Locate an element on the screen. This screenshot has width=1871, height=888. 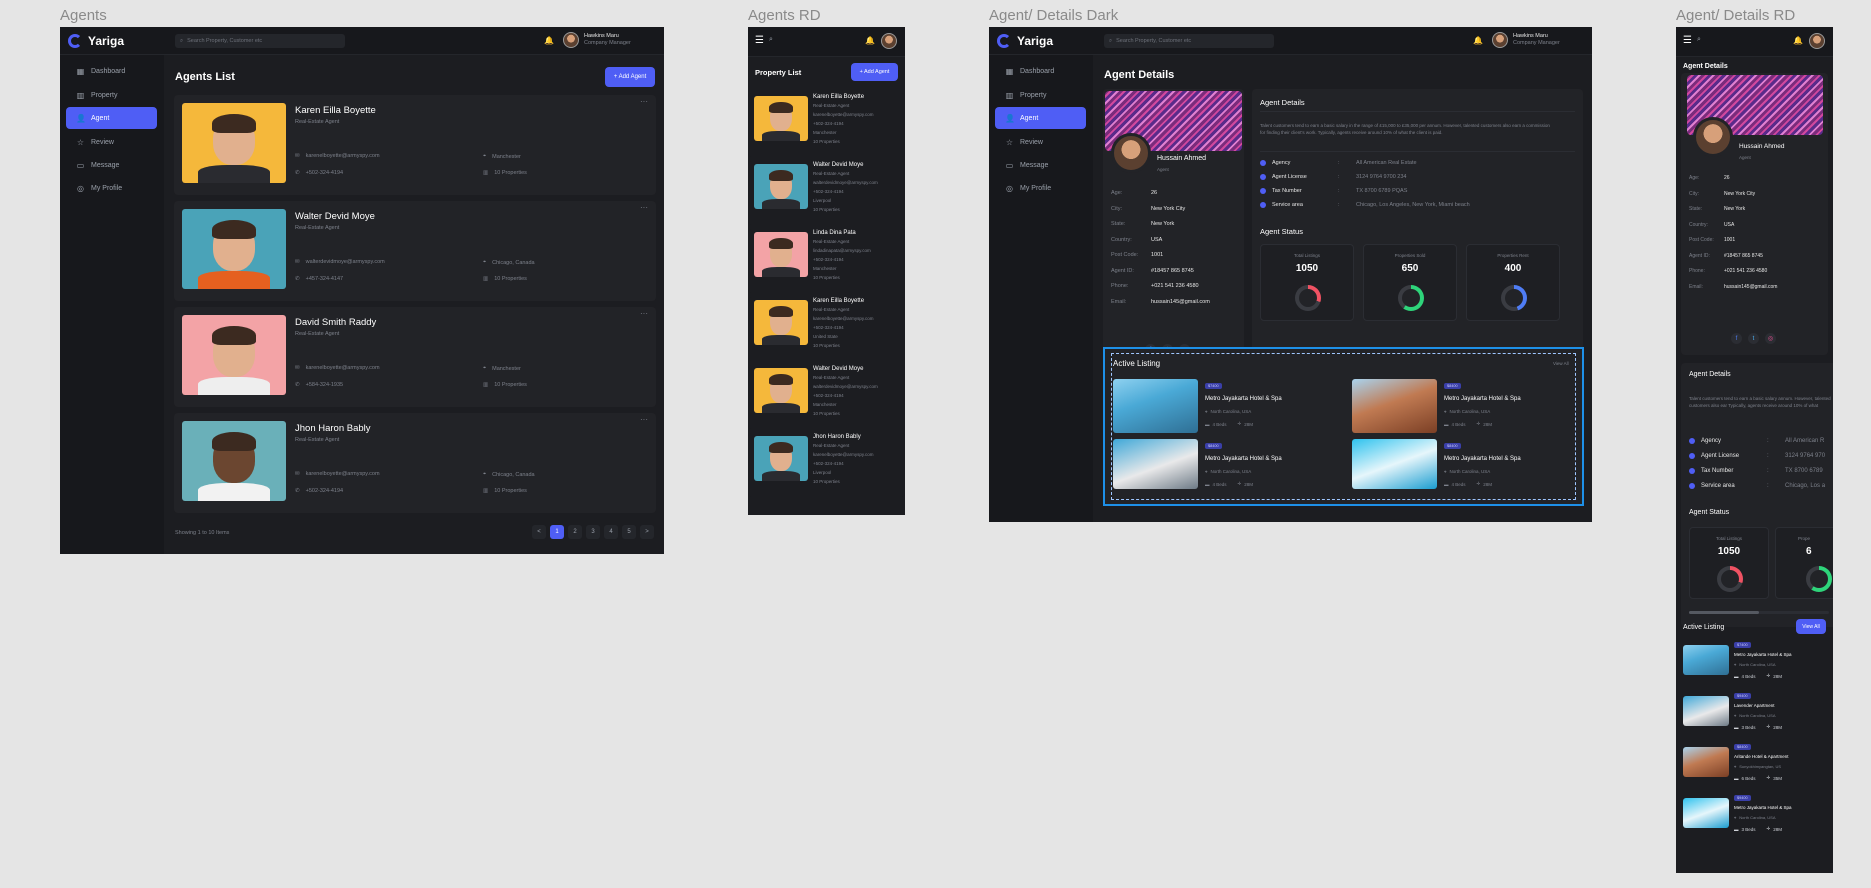
agent-fact-row: Tax Number: TX 8700 6789 PQAS is located at coordinates (1333, 191).